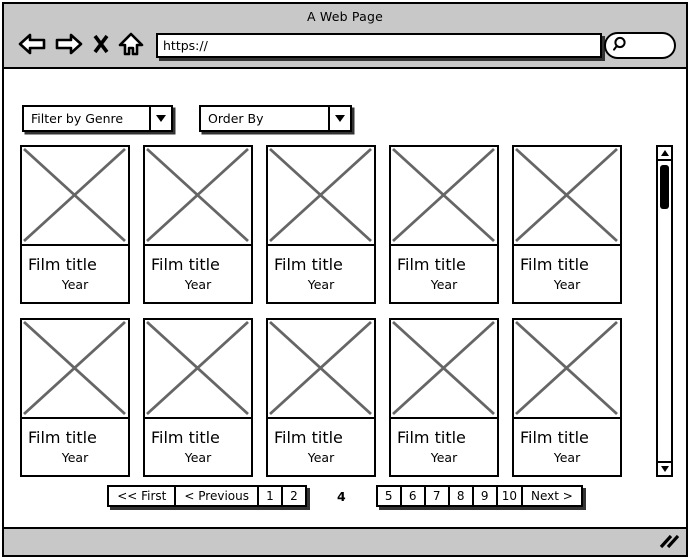 This screenshot has height=559, width=690. Describe the element at coordinates (379, 45) in the screenshot. I see `url-input: https://` at that location.